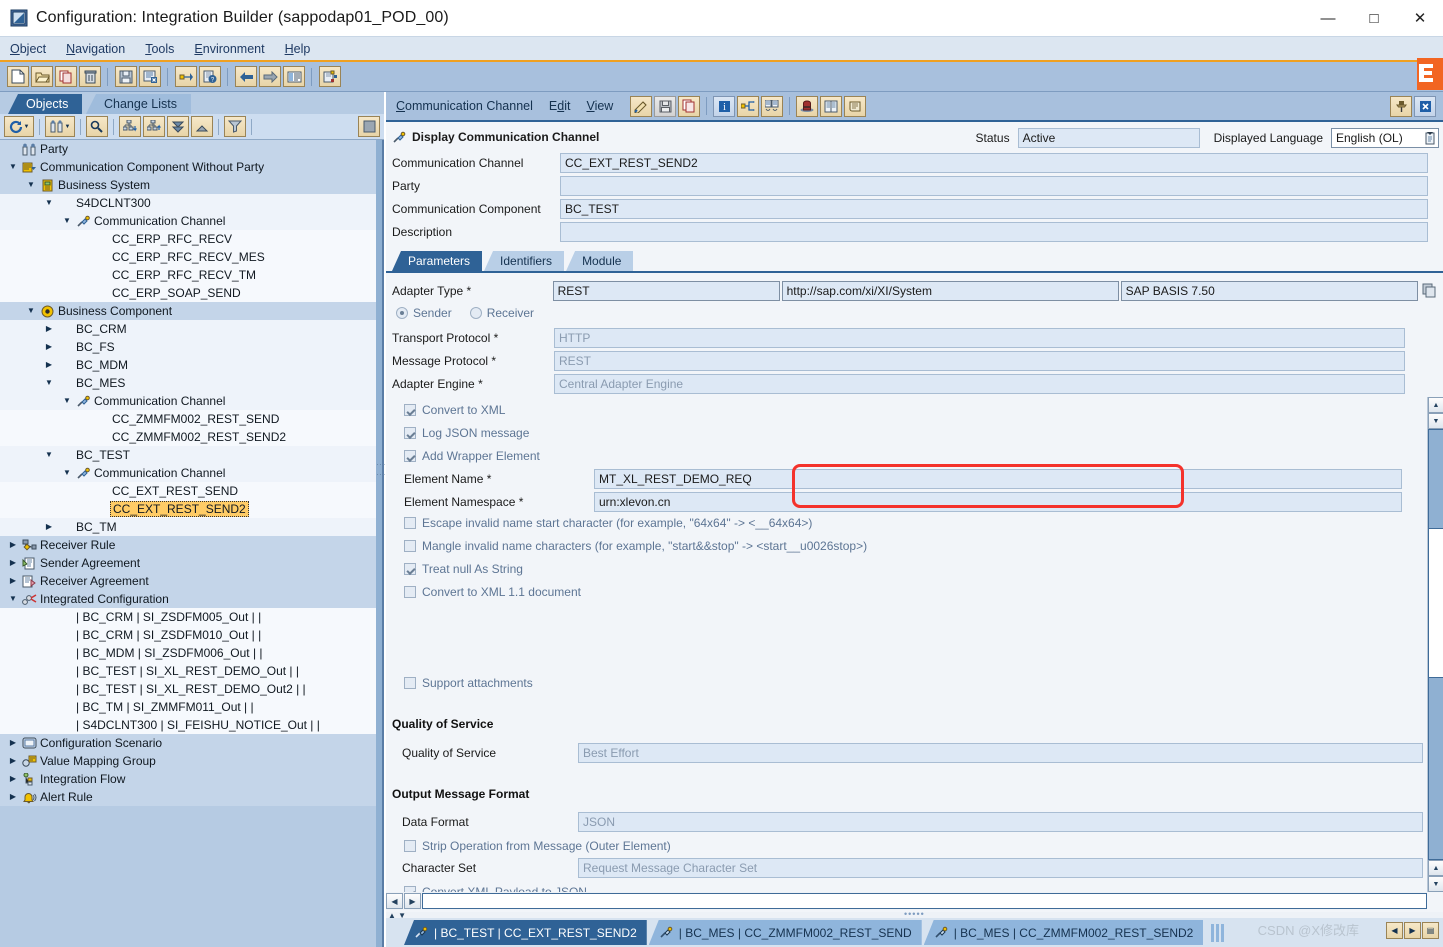  I want to click on parameters-horizontal-scrollbar: ◀ ▶, so click(906, 901).